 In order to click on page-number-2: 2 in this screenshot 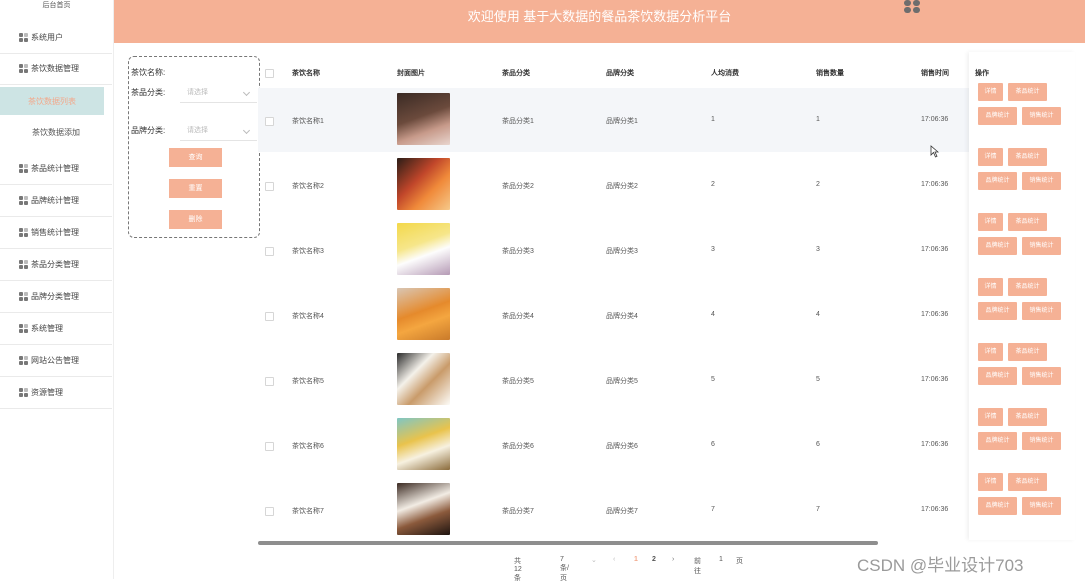, I will do `click(654, 559)`.